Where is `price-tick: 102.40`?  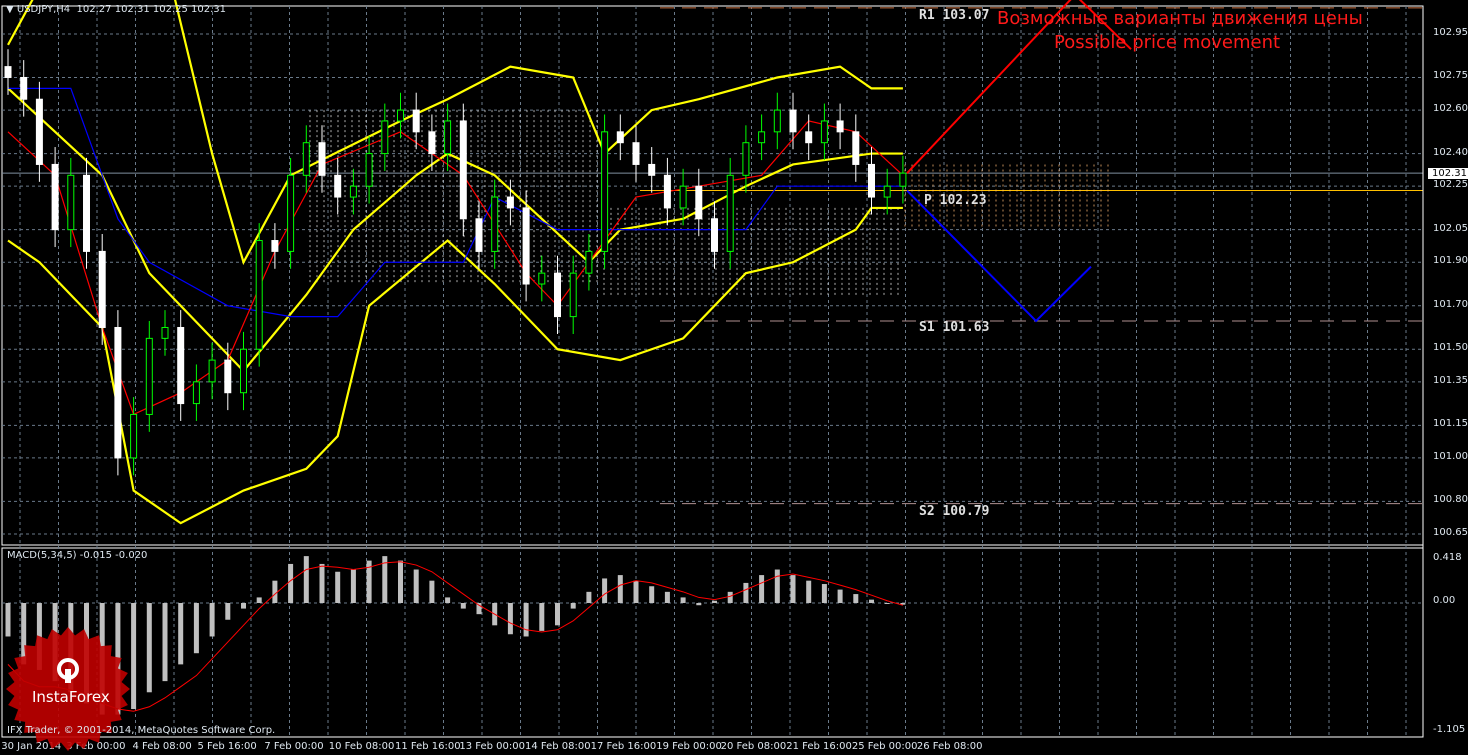 price-tick: 102.40 is located at coordinates (1450, 152).